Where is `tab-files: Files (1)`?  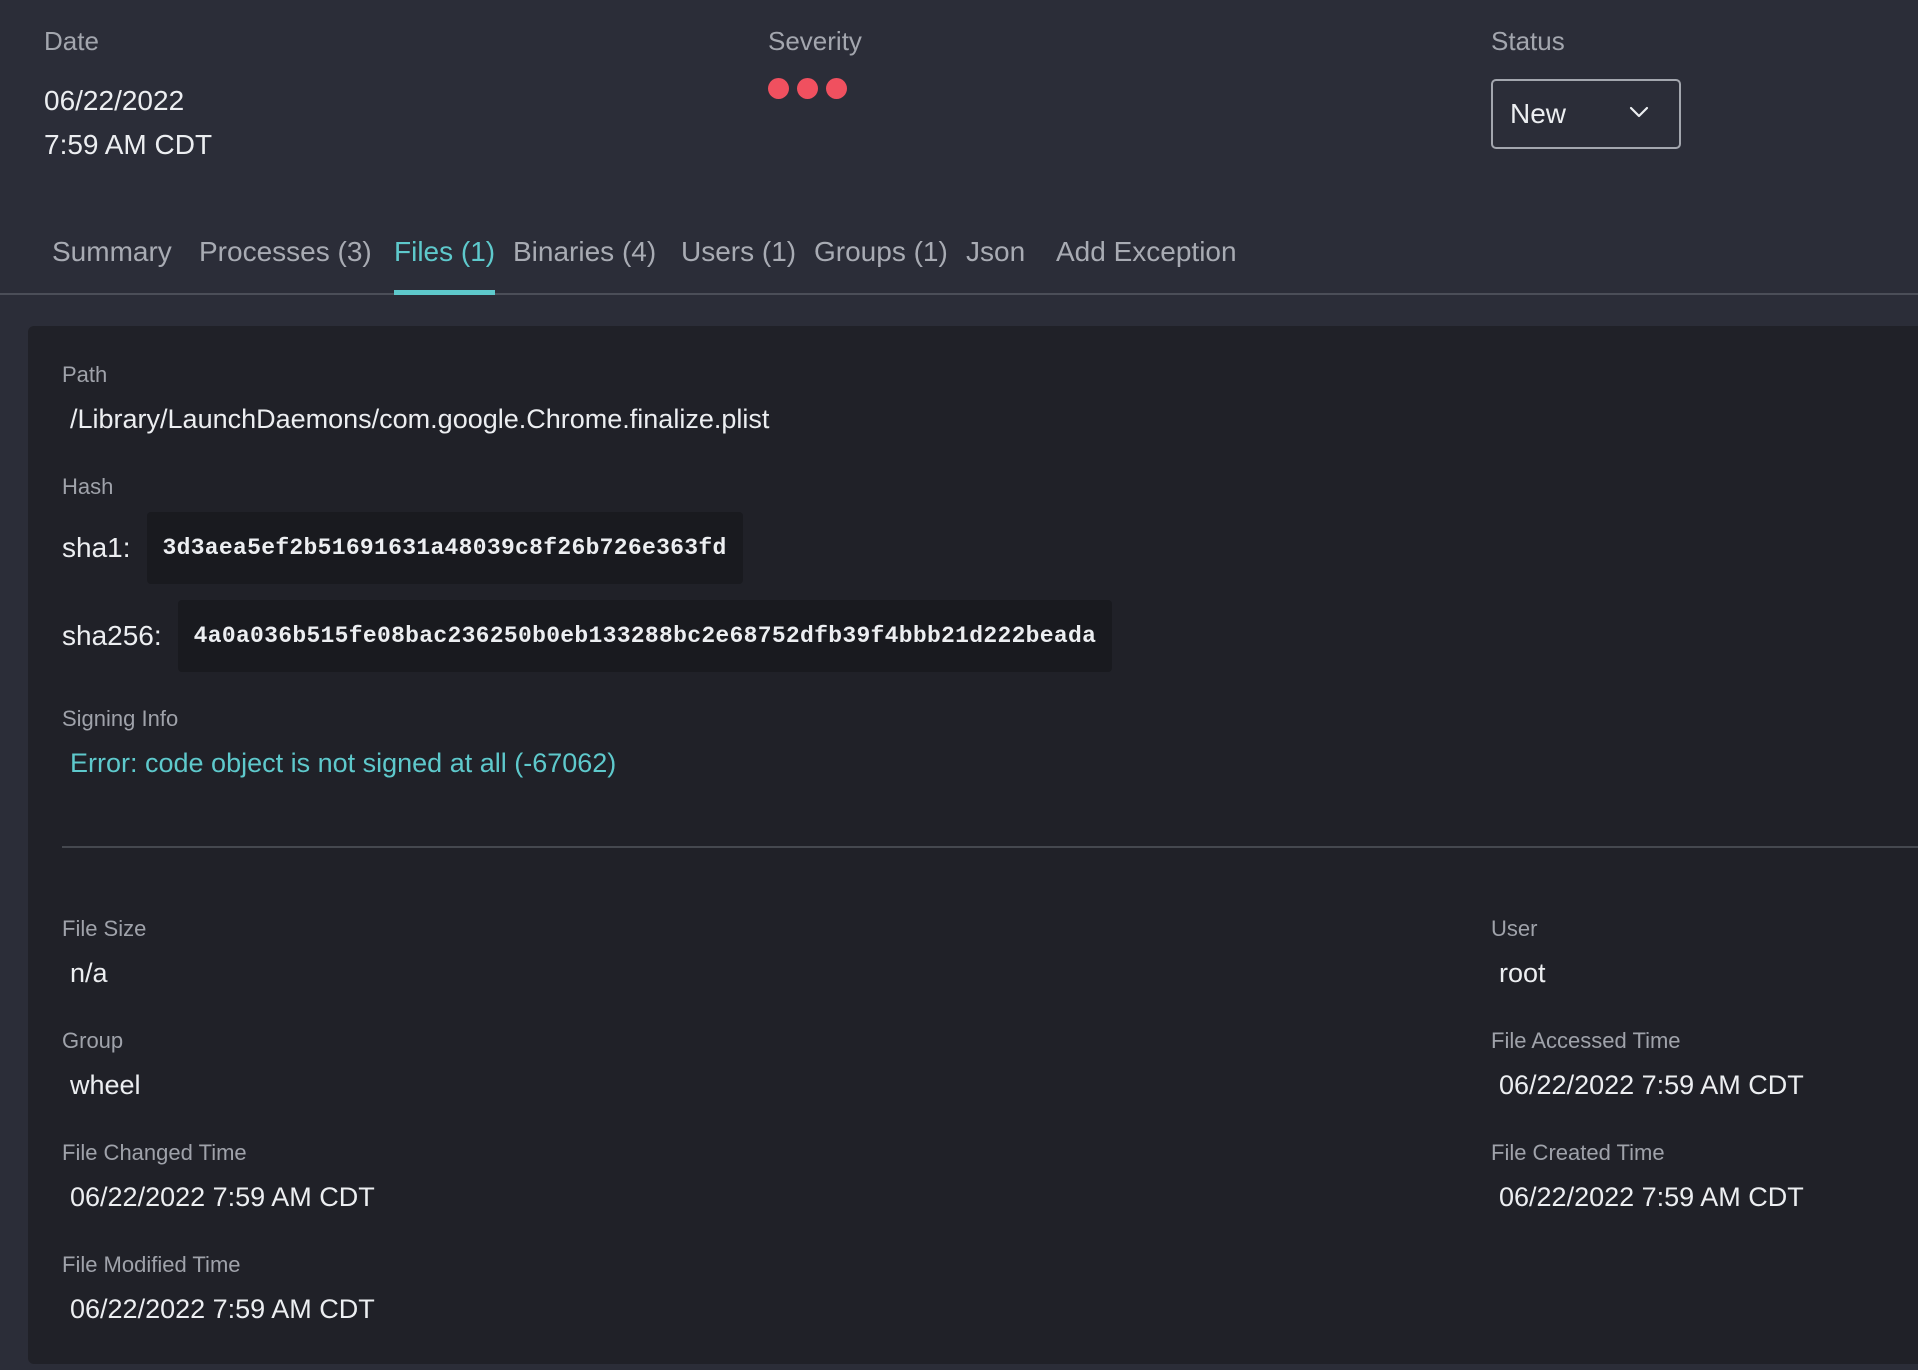 tab-files: Files (1) is located at coordinates (445, 260).